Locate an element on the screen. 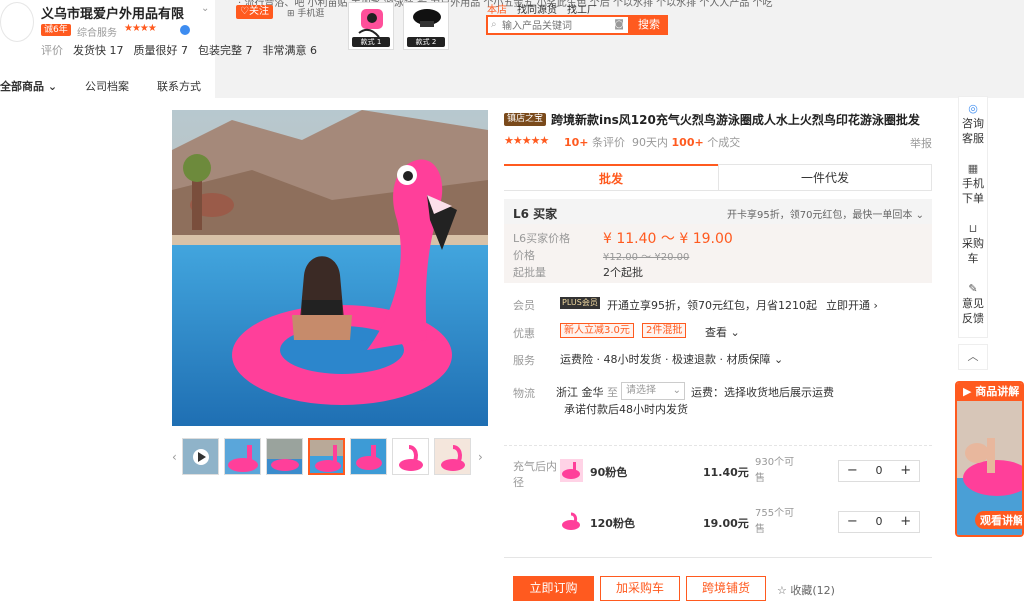 This screenshot has height=613, width=1024. join-plus-link: 立即开通 › is located at coordinates (852, 305).